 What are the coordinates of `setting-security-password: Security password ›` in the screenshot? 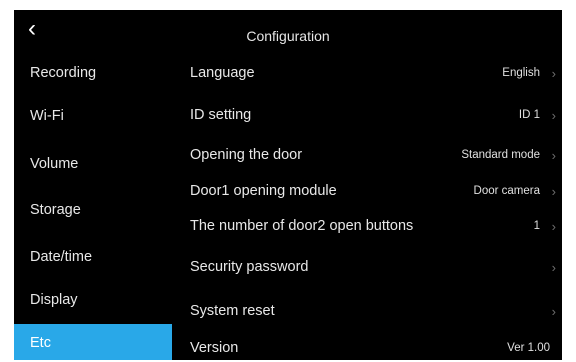 It's located at (376, 267).